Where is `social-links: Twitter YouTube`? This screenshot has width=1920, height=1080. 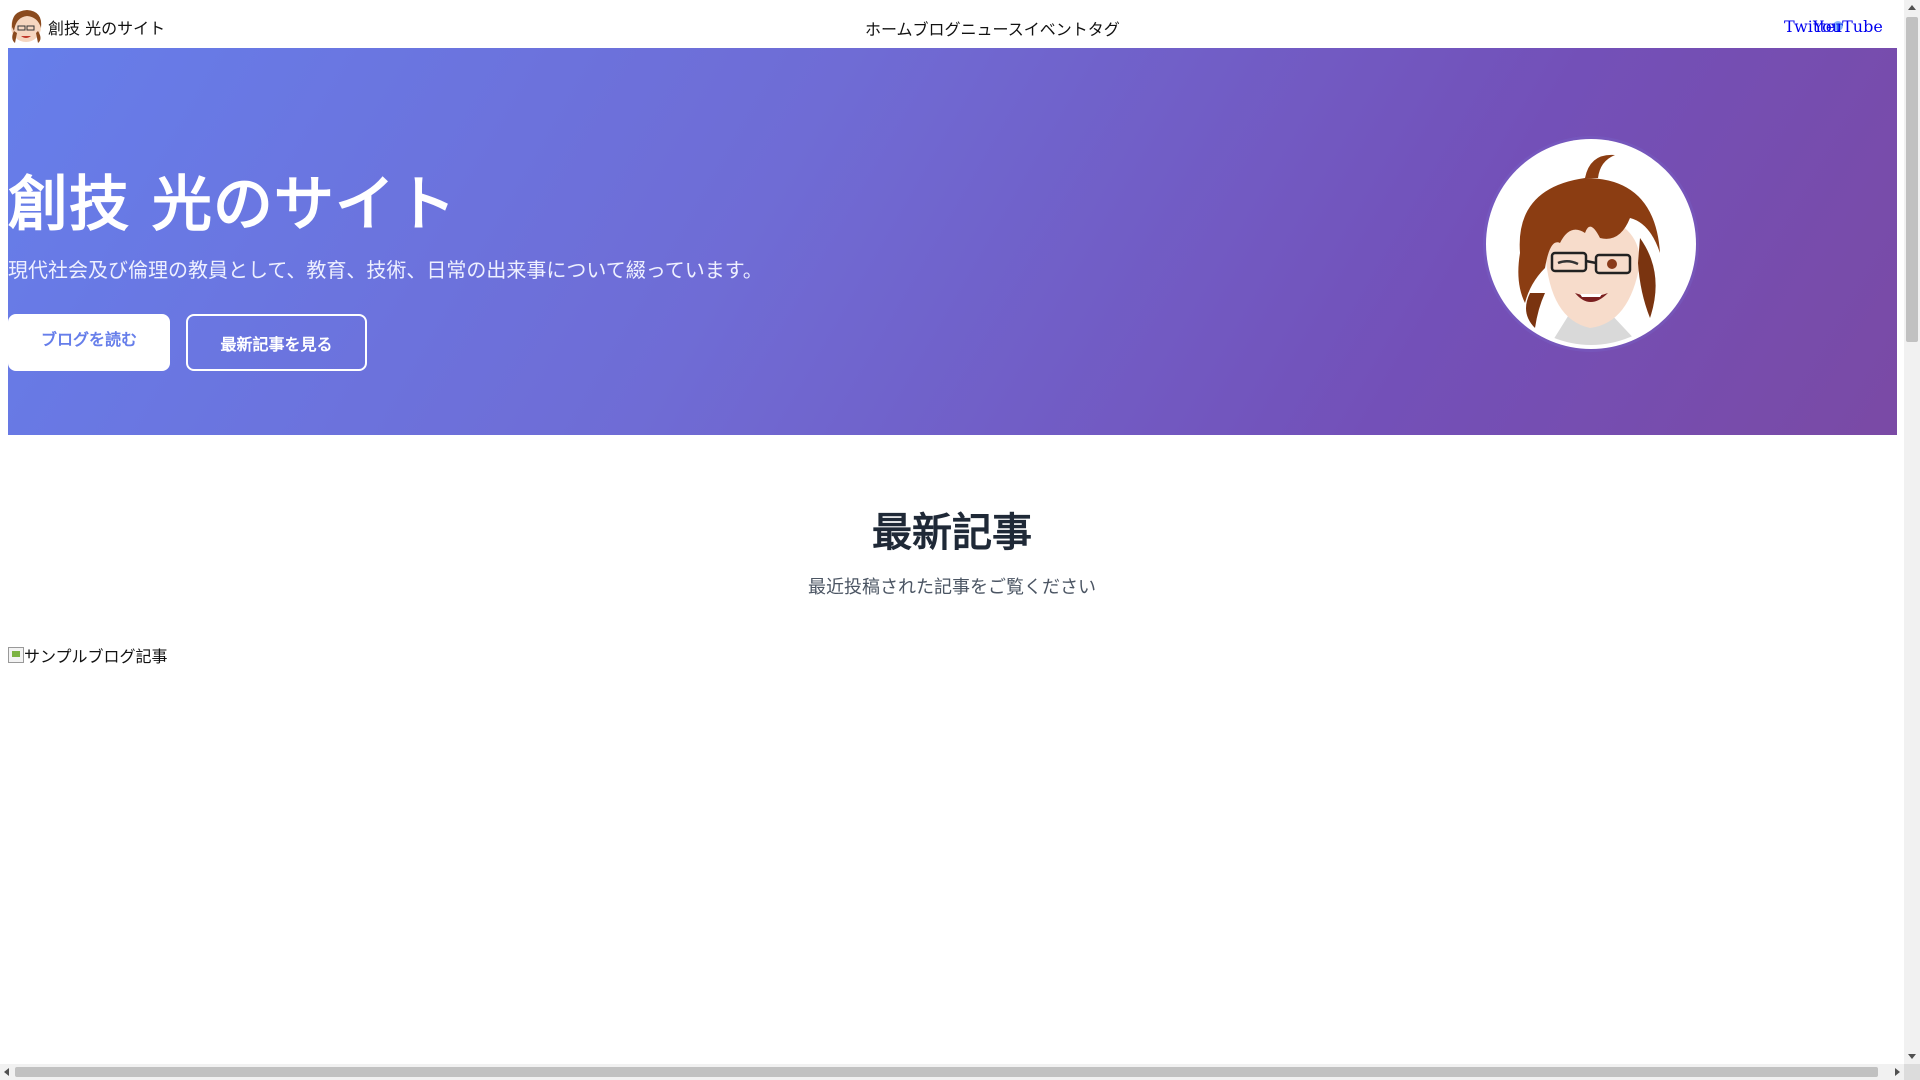
social-links: Twitter YouTube is located at coordinates (1844, 27).